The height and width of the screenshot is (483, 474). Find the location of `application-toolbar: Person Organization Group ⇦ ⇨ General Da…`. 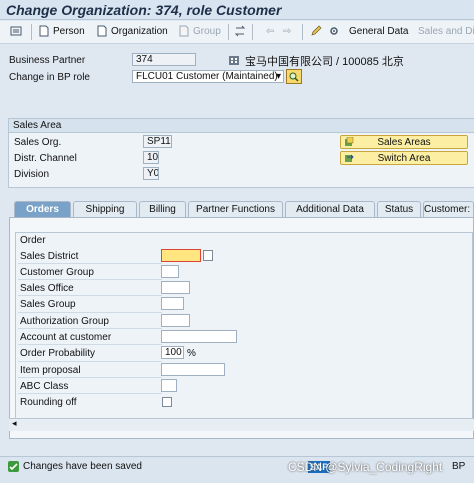

application-toolbar: Person Organization Group ⇦ ⇨ General Da… is located at coordinates (237, 32).